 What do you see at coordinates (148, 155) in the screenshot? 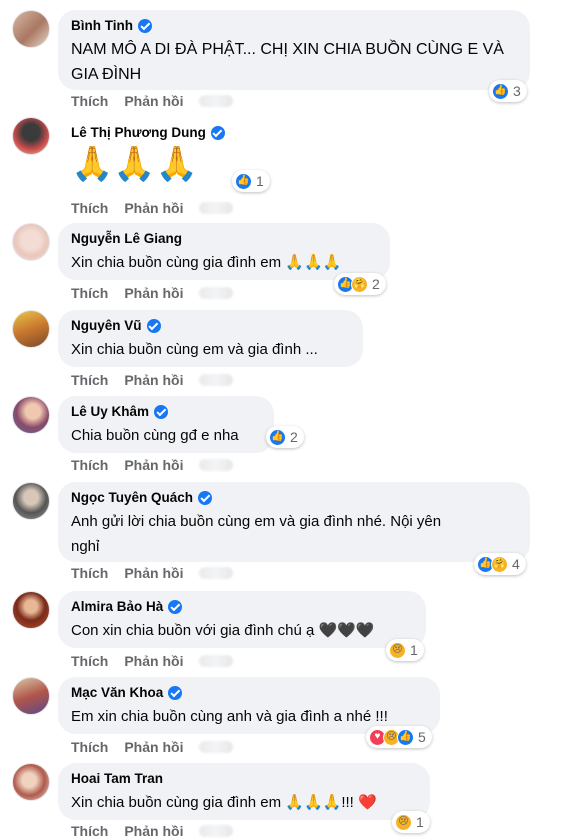
I see `comment-bubble: Lê Thị Phương Dung 🙏🙏🙏` at bounding box center [148, 155].